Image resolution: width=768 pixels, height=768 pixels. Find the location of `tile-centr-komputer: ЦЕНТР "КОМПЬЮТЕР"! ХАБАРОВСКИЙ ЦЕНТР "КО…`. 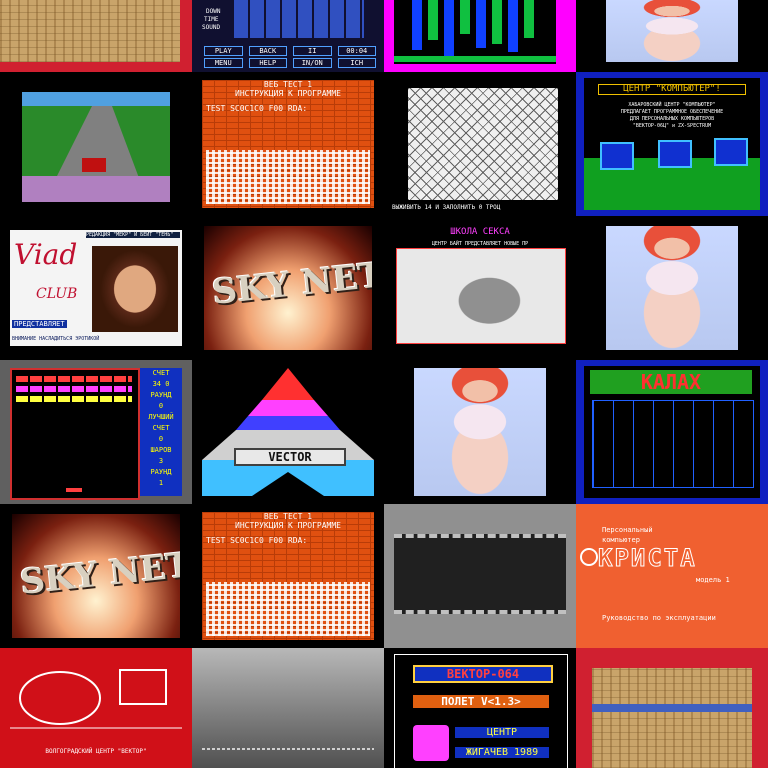

tile-centr-komputer: ЦЕНТР "КОМПЬЮТЕР"! ХАБАРОВСКИЙ ЦЕНТР "КО… is located at coordinates (672, 144).